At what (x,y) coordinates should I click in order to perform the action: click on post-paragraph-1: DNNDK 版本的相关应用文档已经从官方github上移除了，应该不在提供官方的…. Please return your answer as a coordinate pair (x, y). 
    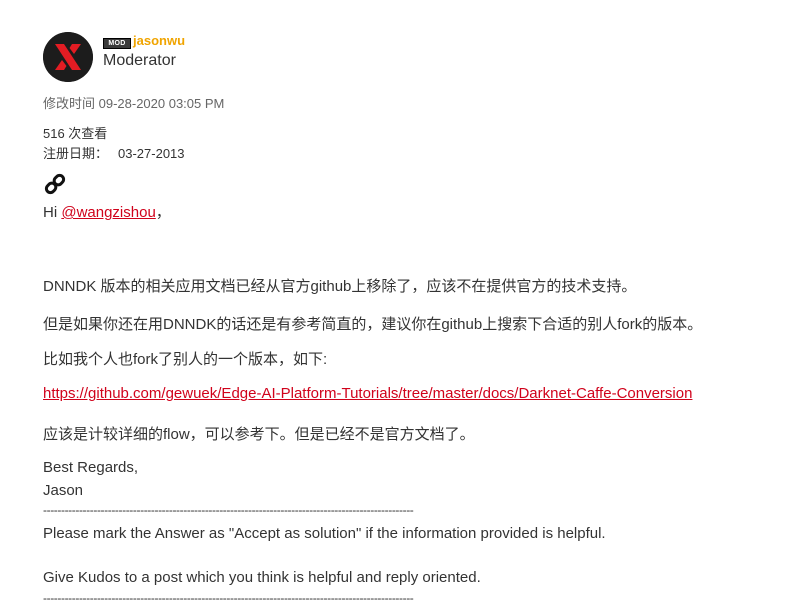
    Looking at the image, I should click on (340, 286).